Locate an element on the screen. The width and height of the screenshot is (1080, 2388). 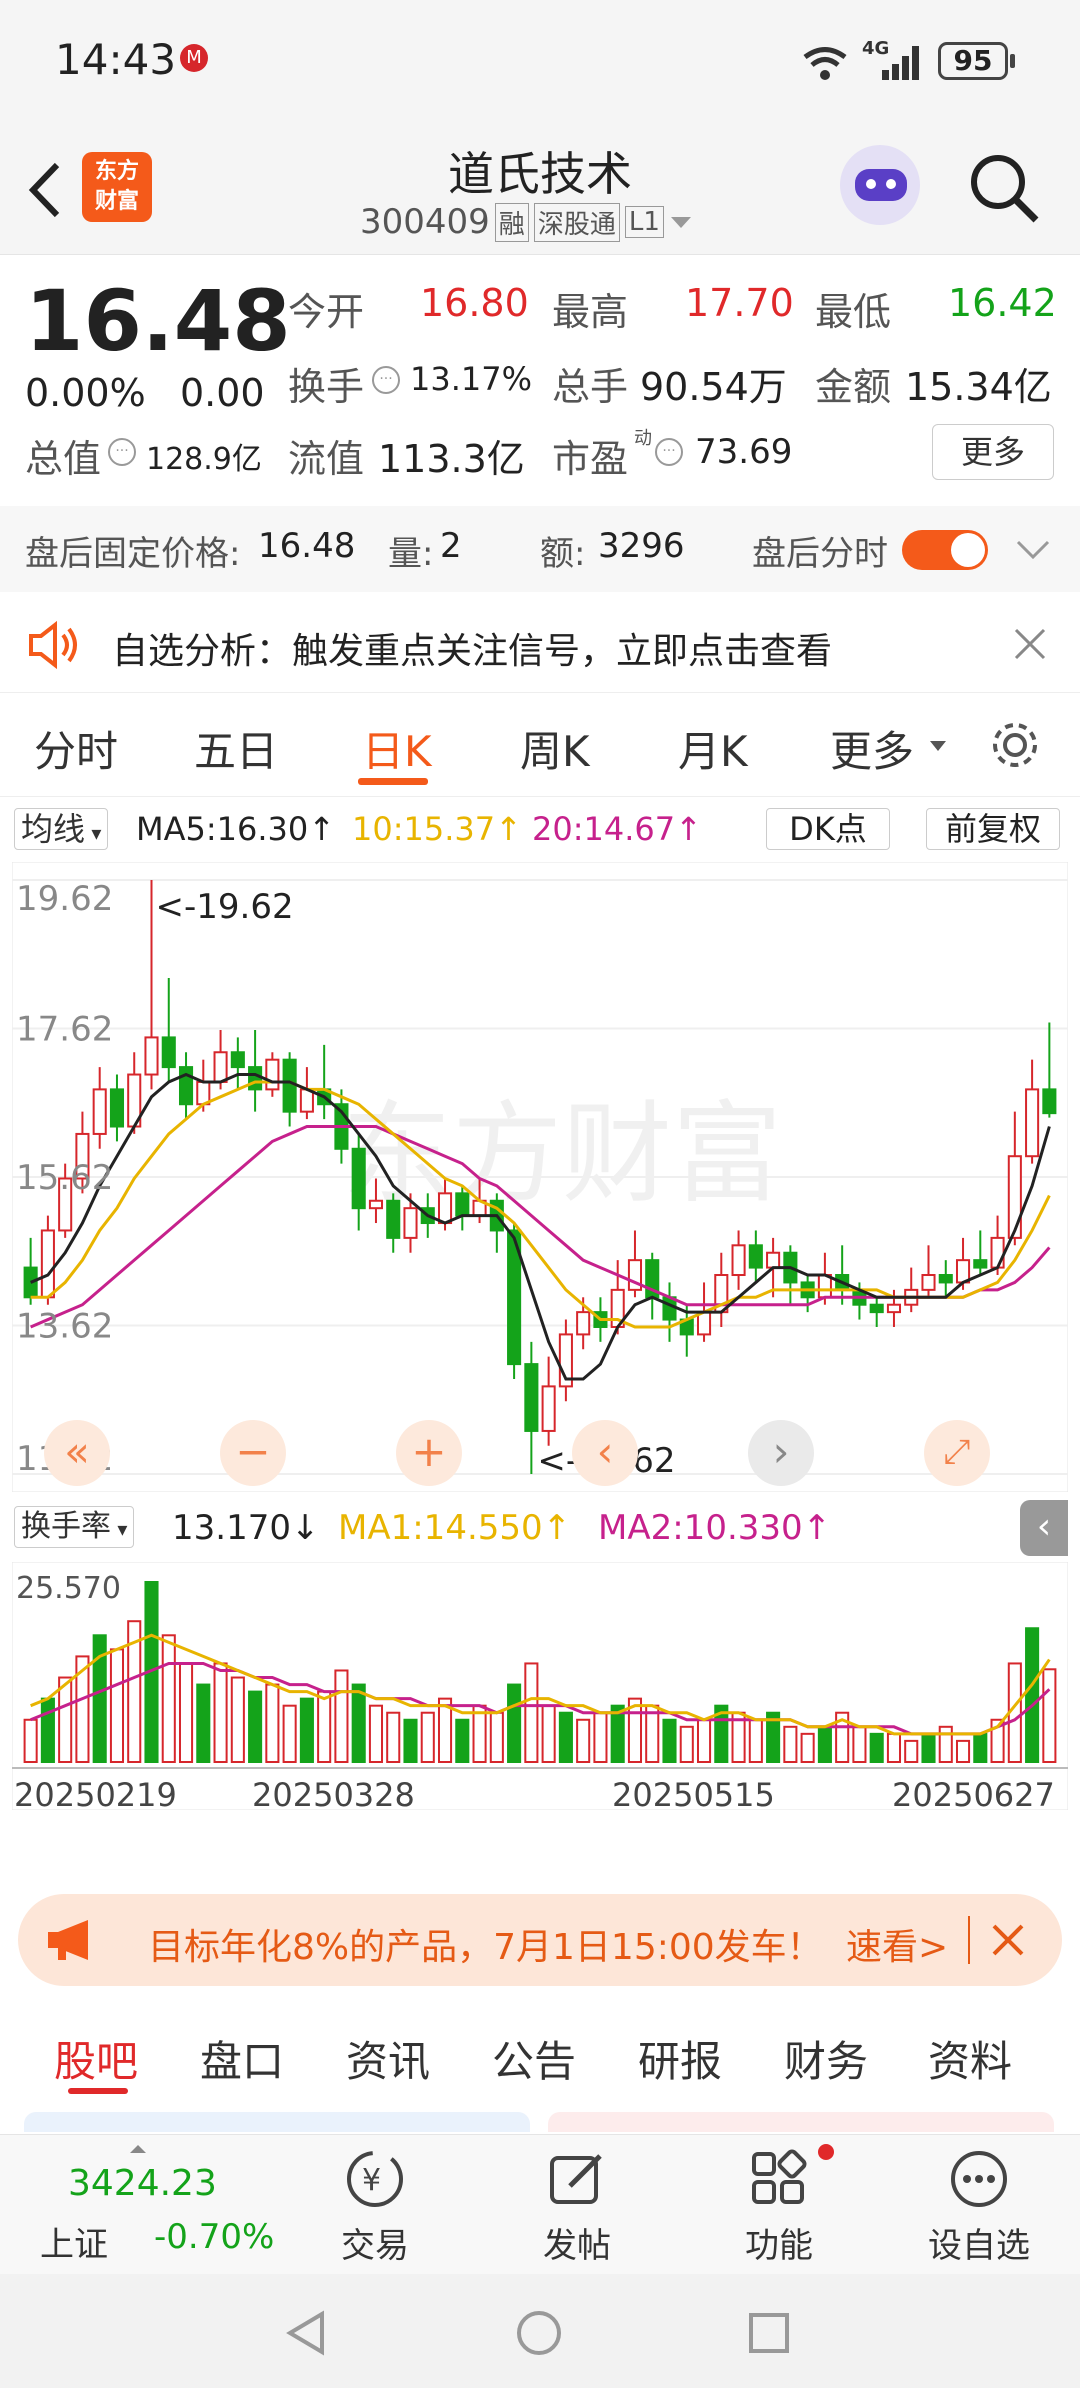
tab-guba: 股吧 is located at coordinates (96, 2058).